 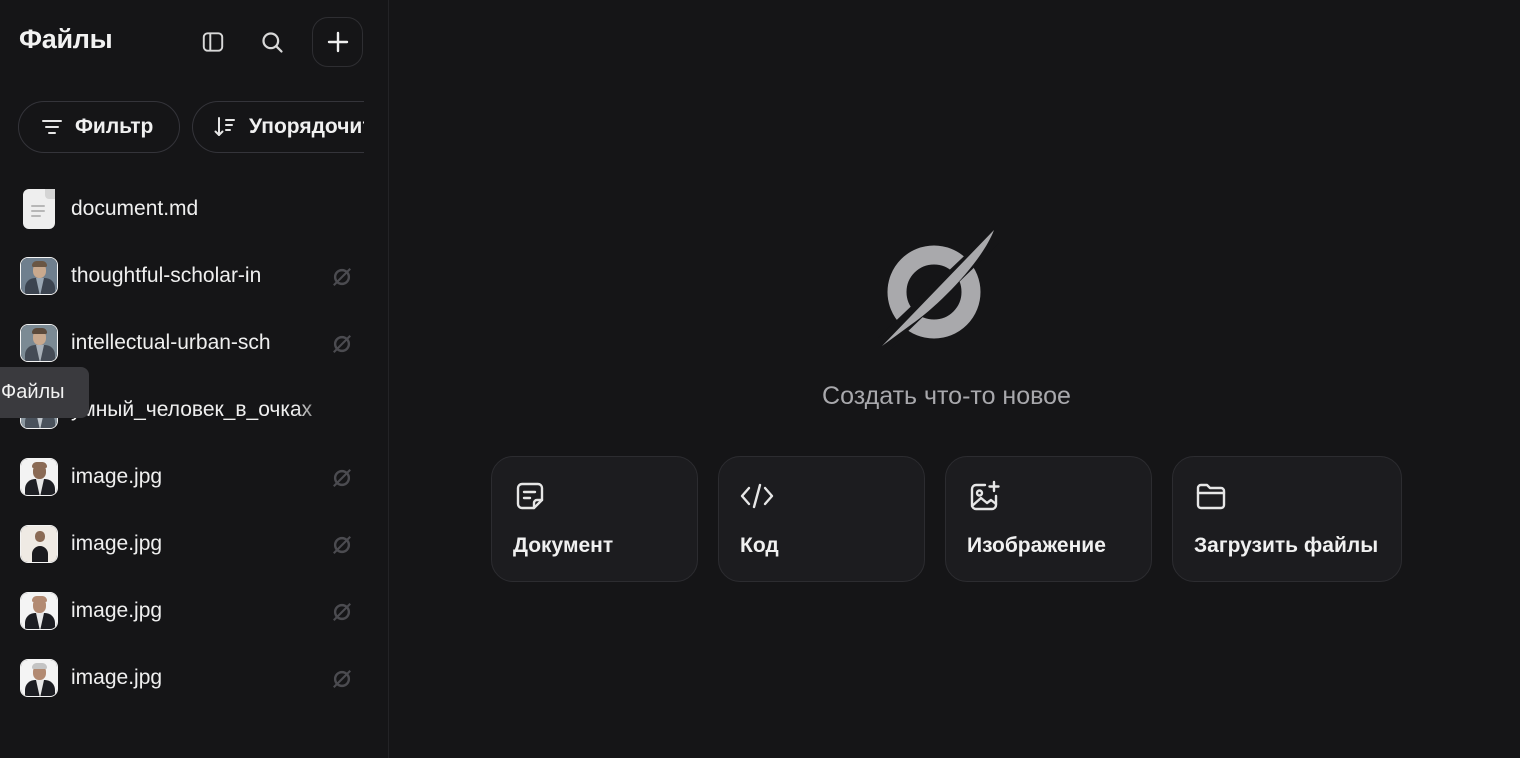 I want to click on tooltip: Файлы, so click(x=44, y=392).